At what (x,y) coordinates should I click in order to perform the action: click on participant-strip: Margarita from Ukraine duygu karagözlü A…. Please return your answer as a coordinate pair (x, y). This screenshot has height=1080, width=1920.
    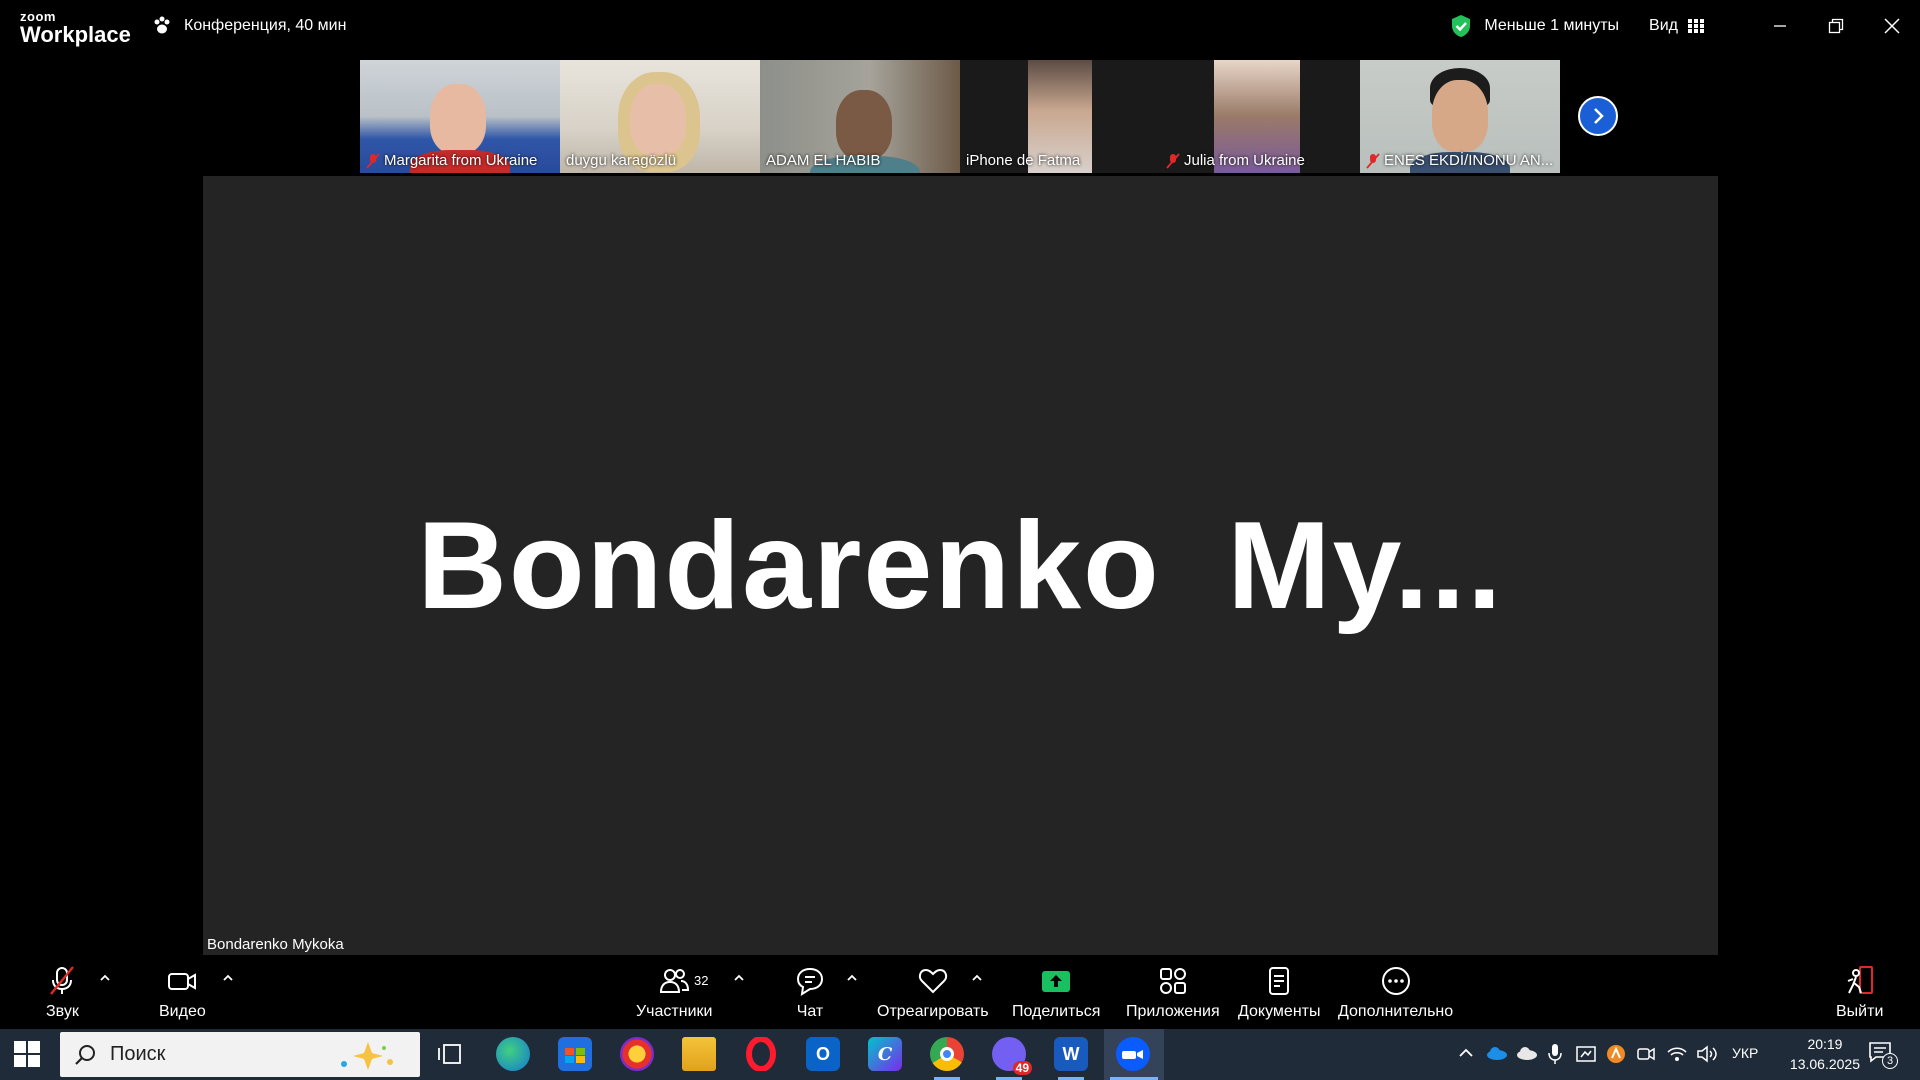
    Looking at the image, I should click on (960, 116).